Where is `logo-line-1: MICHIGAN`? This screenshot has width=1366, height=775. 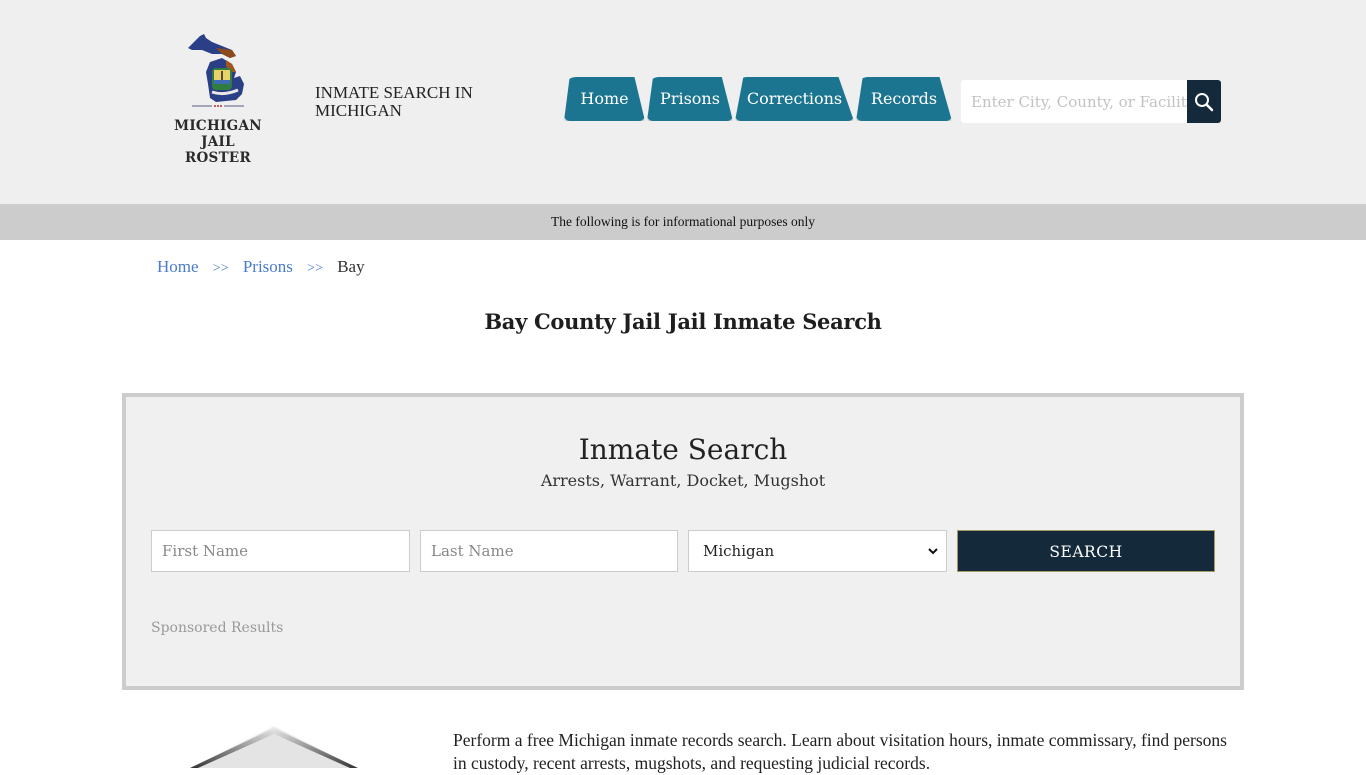 logo-line-1: MICHIGAN is located at coordinates (218, 126).